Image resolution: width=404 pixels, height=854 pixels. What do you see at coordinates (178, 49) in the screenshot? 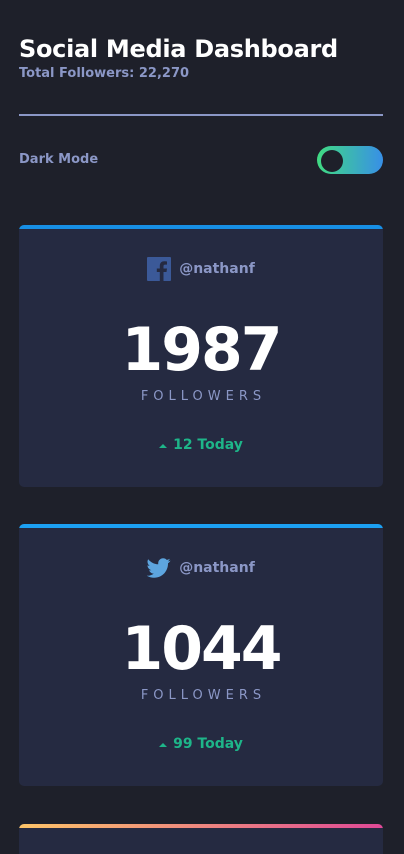
I see `page-title: Social Media Dashboard` at bounding box center [178, 49].